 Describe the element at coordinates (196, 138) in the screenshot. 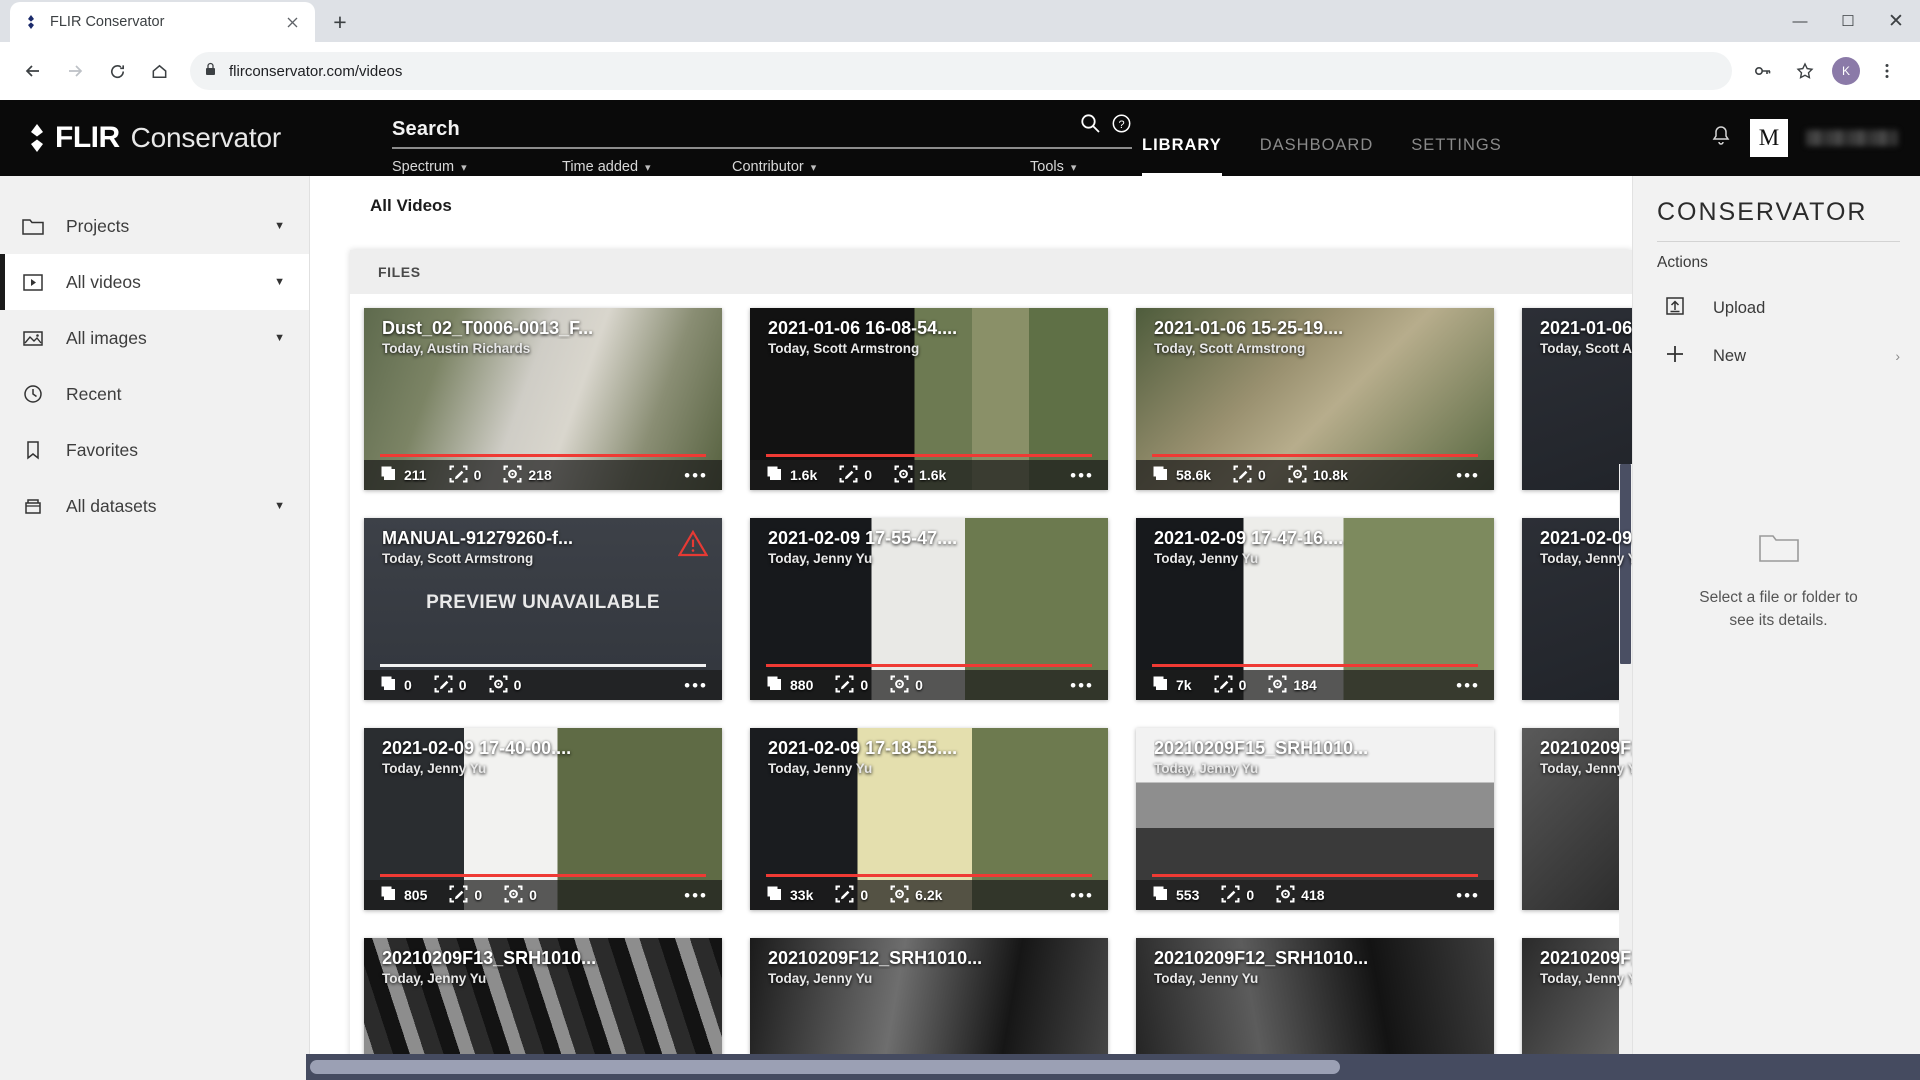

I see `brand-logo: FLIR Conservator` at that location.